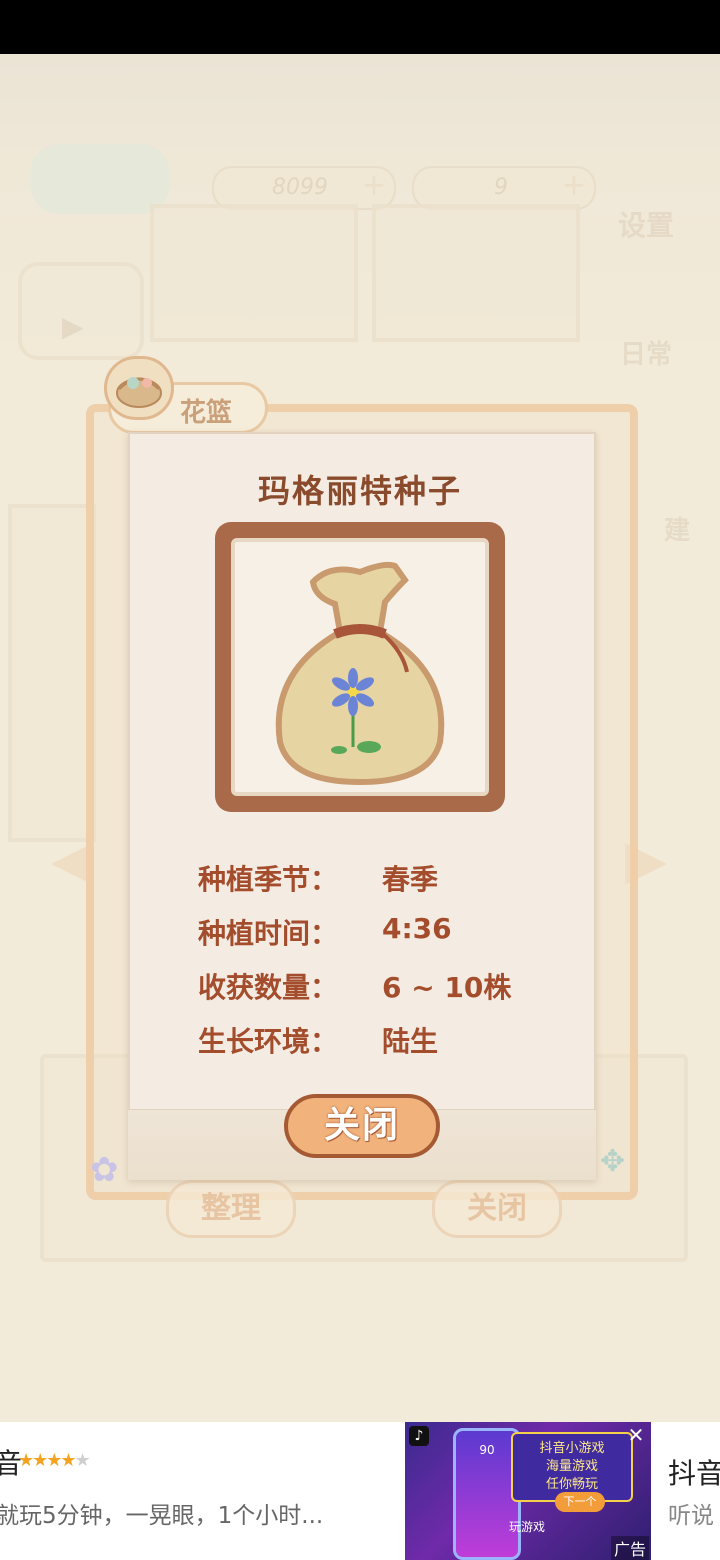 The width and height of the screenshot is (720, 1560). Describe the element at coordinates (268, 1041) in the screenshot. I see `info-label: 生长环境：` at that location.